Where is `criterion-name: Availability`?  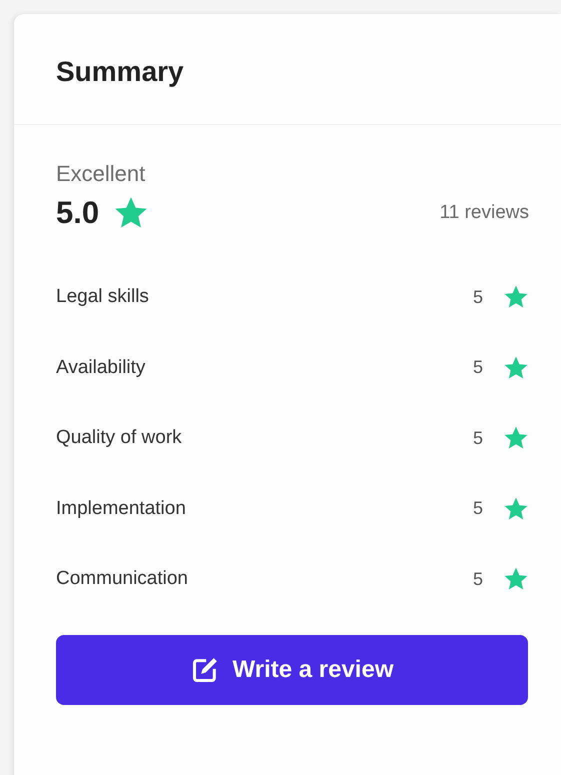
criterion-name: Availability is located at coordinates (101, 367).